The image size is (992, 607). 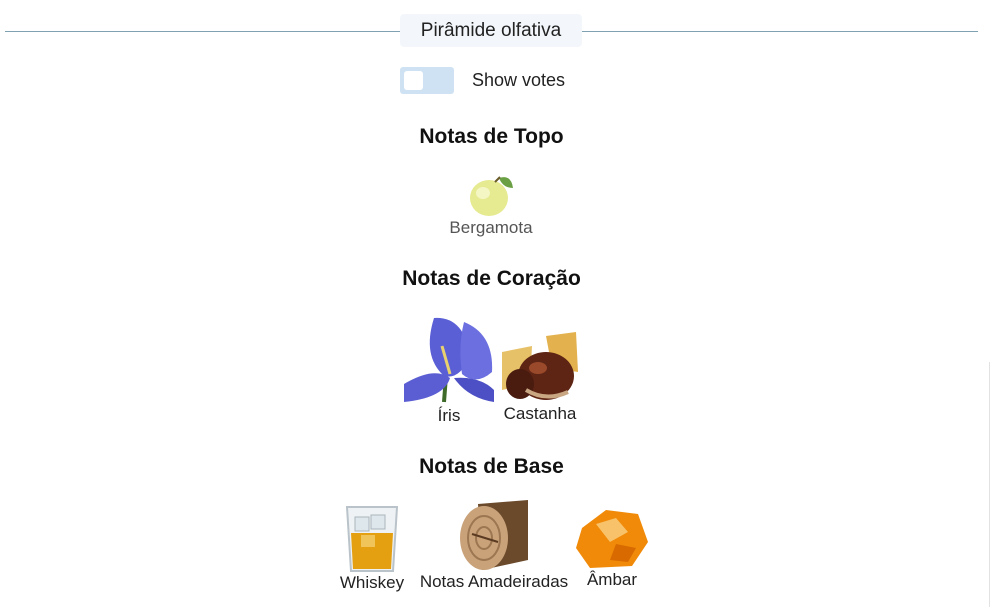 What do you see at coordinates (449, 360) in the screenshot?
I see `iris-flower-icon` at bounding box center [449, 360].